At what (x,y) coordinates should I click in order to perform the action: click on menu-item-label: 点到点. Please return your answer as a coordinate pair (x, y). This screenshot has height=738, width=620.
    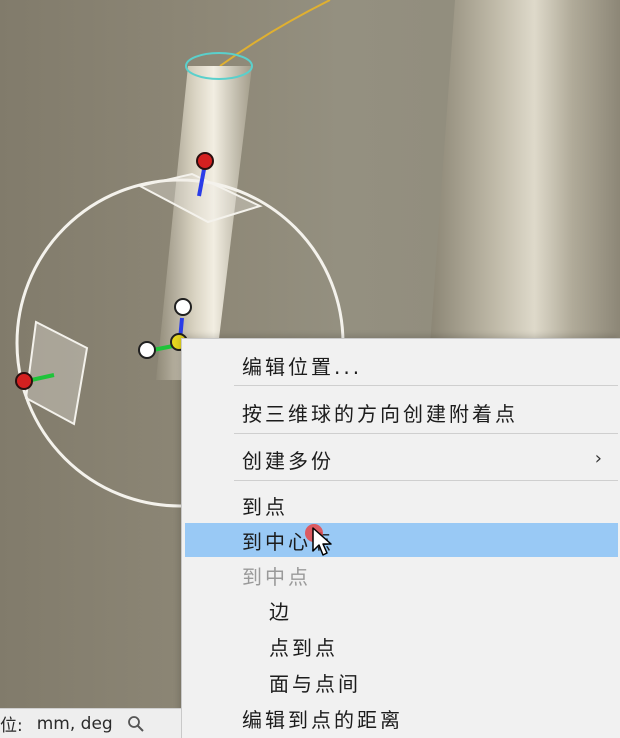
    Looking at the image, I should click on (303, 647).